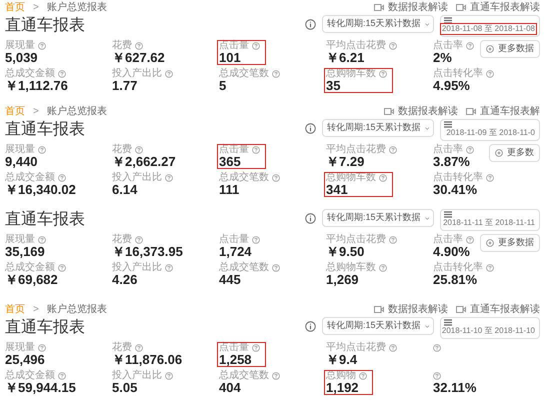 Image resolution: width=545 pixels, height=411 pixels. What do you see at coordinates (346, 58) in the screenshot?
I see `metric-value: ￥6.21` at bounding box center [346, 58].